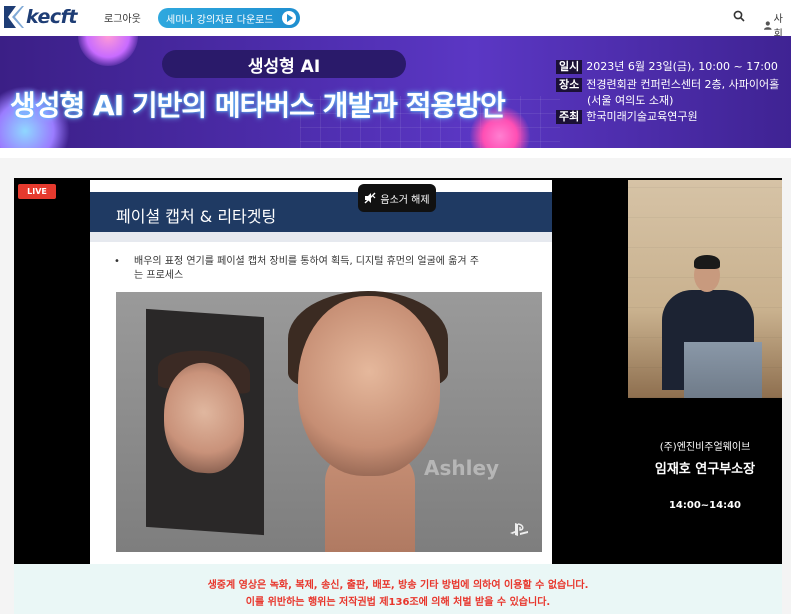 The image size is (791, 614). I want to click on live-badge: LIVE, so click(37, 191).